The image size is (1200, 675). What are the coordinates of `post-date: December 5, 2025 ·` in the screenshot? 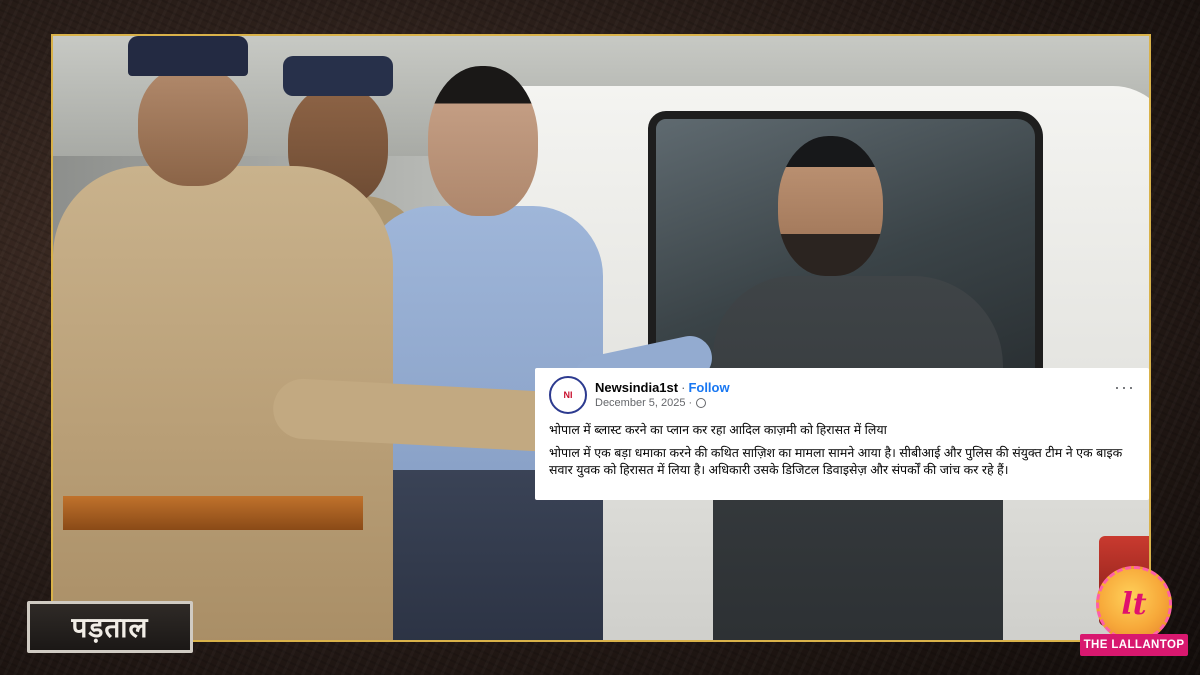 It's located at (643, 403).